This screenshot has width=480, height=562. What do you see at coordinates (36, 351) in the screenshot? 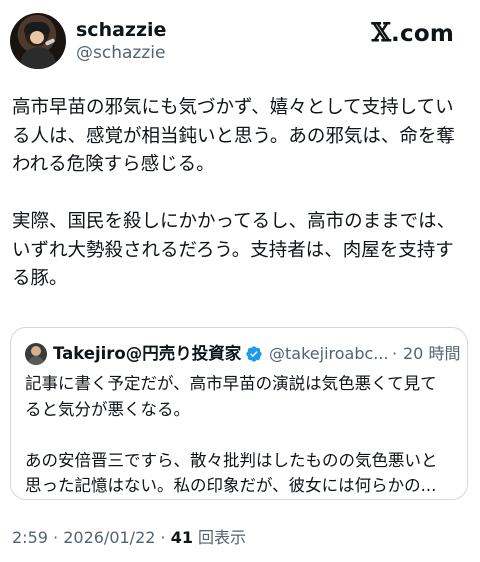
I see `quoted-avatar-face` at bounding box center [36, 351].